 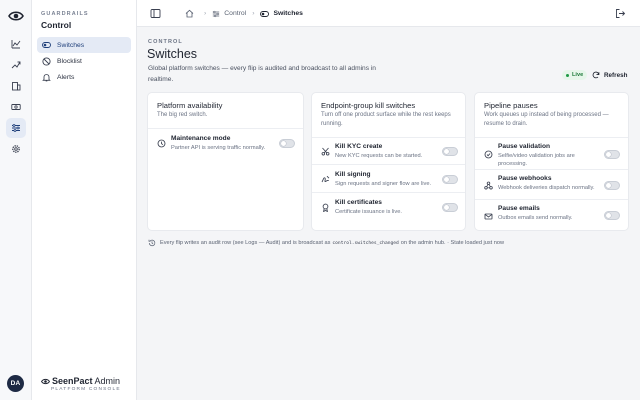 What do you see at coordinates (16, 16) in the screenshot?
I see `eye-logo-icon` at bounding box center [16, 16].